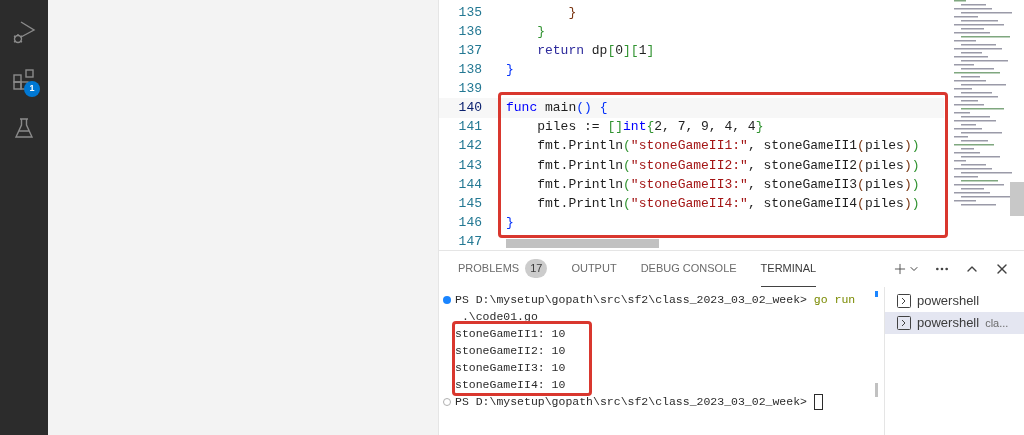  Describe the element at coordinates (595, 51) in the screenshot. I see `code-line: return dp[0][1]` at that location.